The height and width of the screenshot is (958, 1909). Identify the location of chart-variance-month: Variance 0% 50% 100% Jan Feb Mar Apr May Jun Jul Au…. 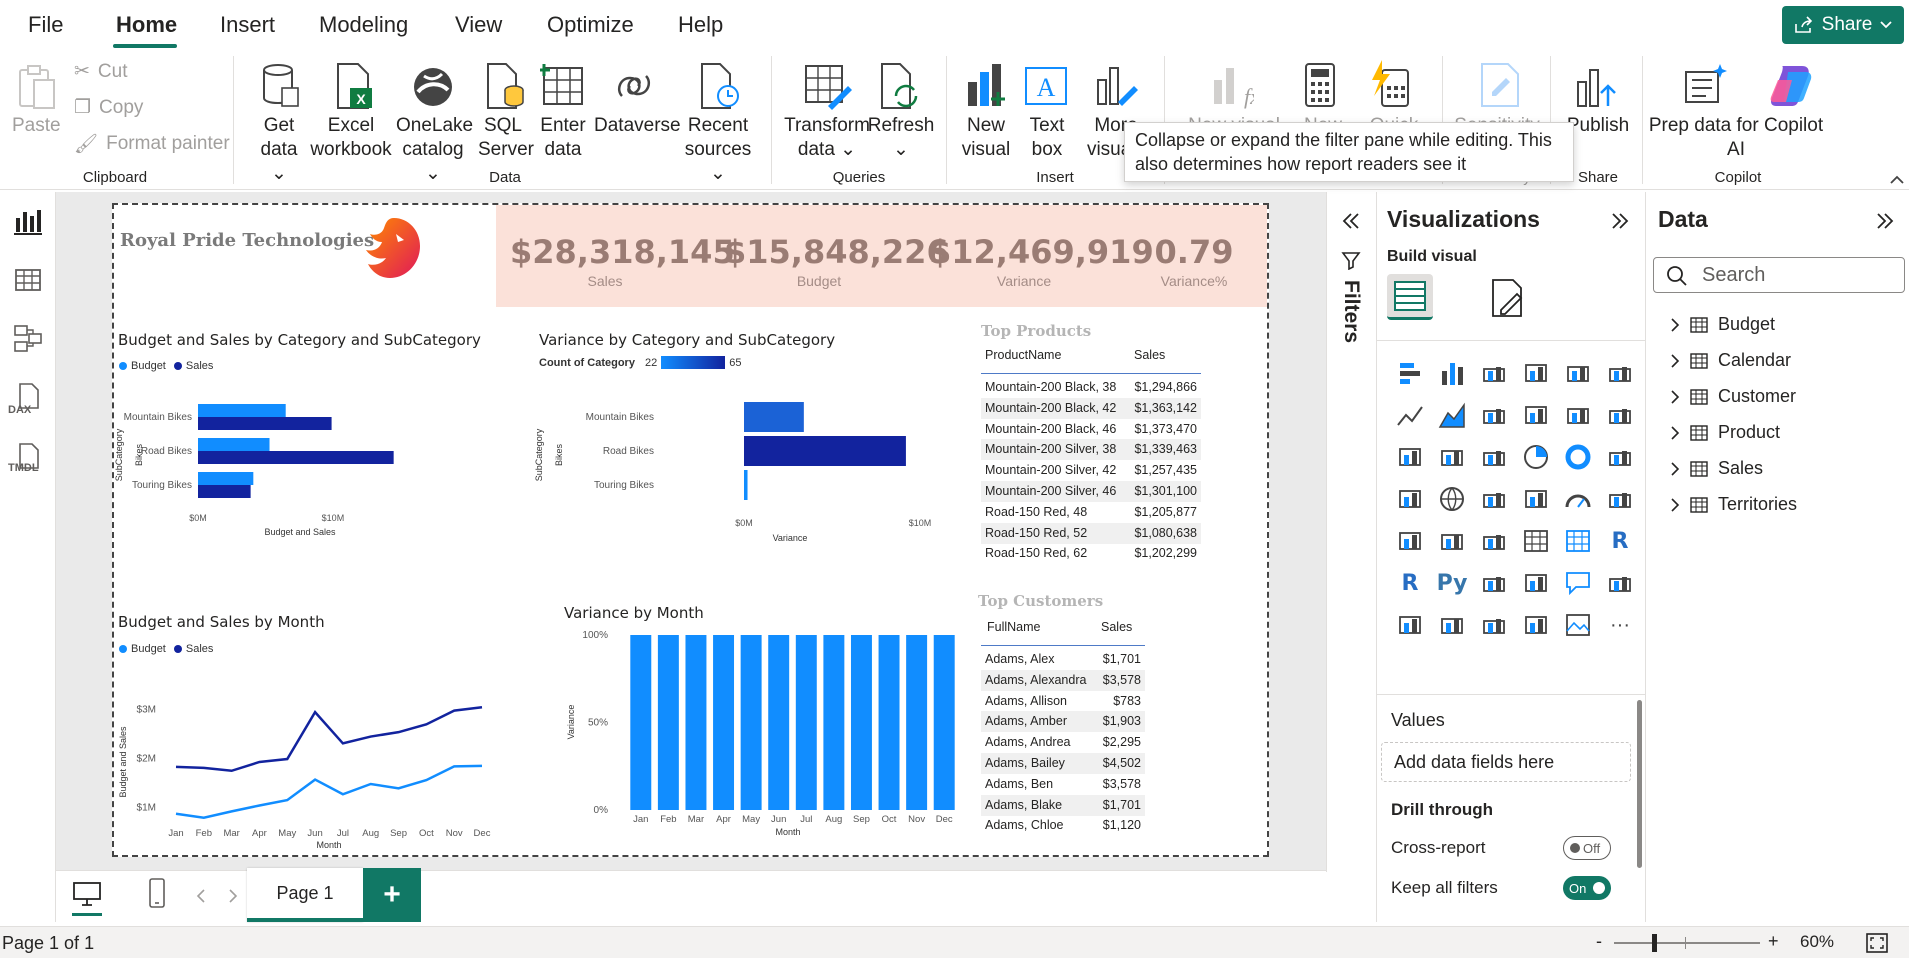
(760, 738).